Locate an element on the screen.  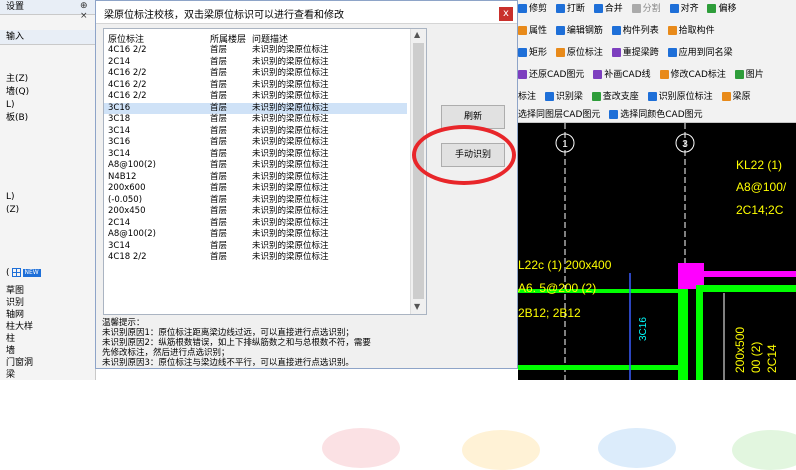
trim-button: 修剪 is located at coordinates (538, 9).